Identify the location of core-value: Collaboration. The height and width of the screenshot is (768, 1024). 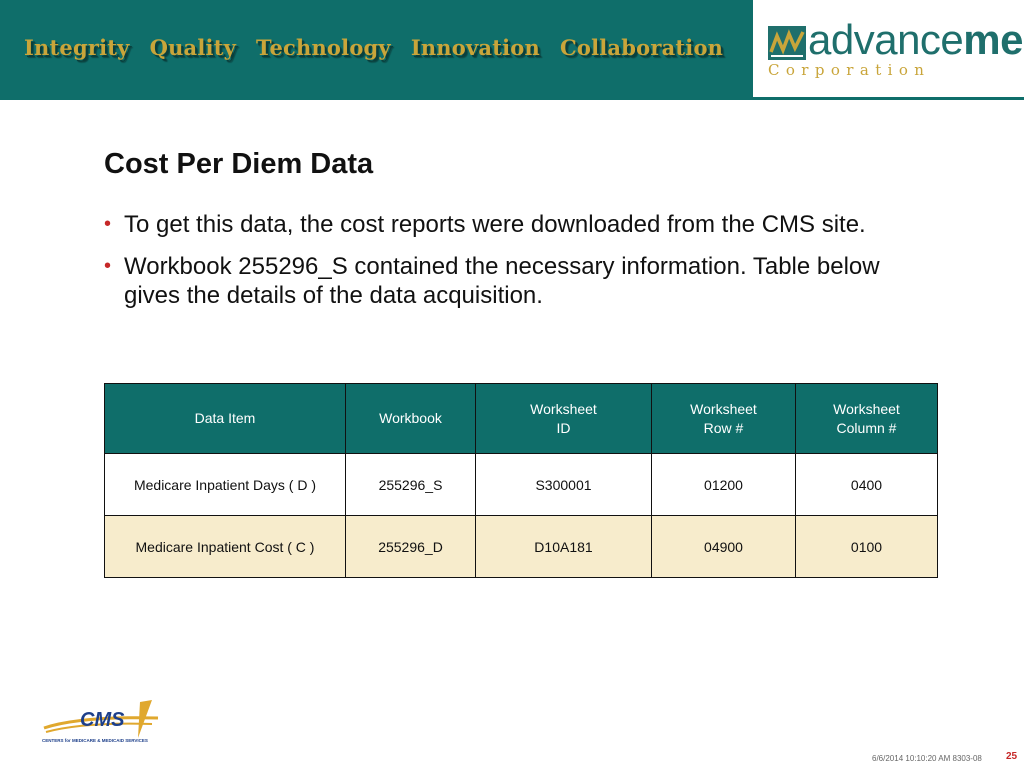
(641, 47).